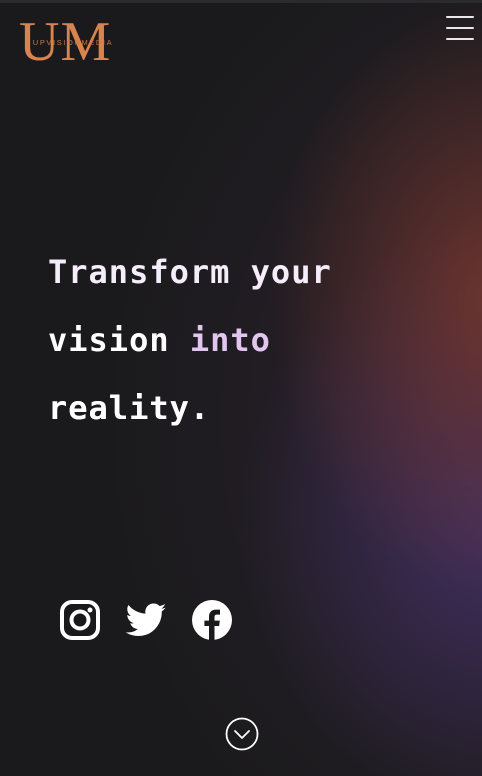 The height and width of the screenshot is (776, 482). What do you see at coordinates (80, 620) in the screenshot?
I see `instagram-icon` at bounding box center [80, 620].